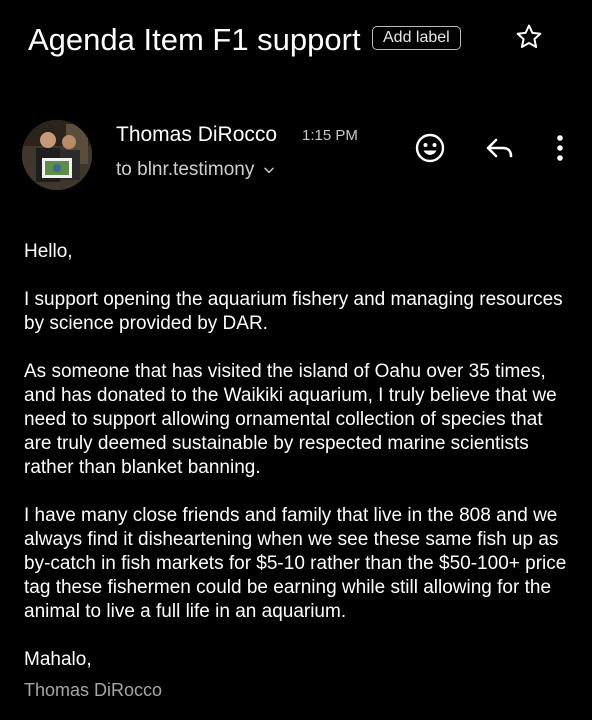 The image size is (592, 720). Describe the element at coordinates (430, 148) in the screenshot. I see `emoji-icon` at that location.